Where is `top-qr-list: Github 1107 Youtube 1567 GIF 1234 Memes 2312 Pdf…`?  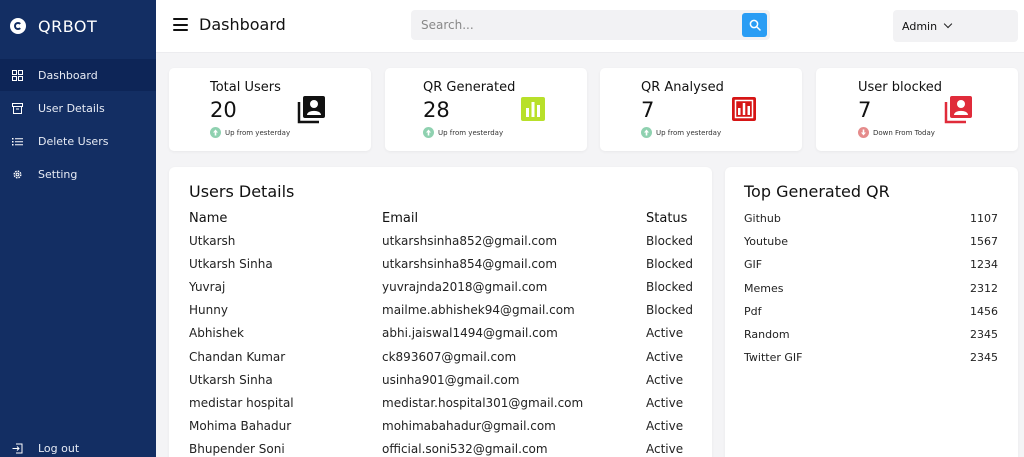 top-qr-list: Github 1107 Youtube 1567 GIF 1234 Memes 2312 Pdf… is located at coordinates (871, 288).